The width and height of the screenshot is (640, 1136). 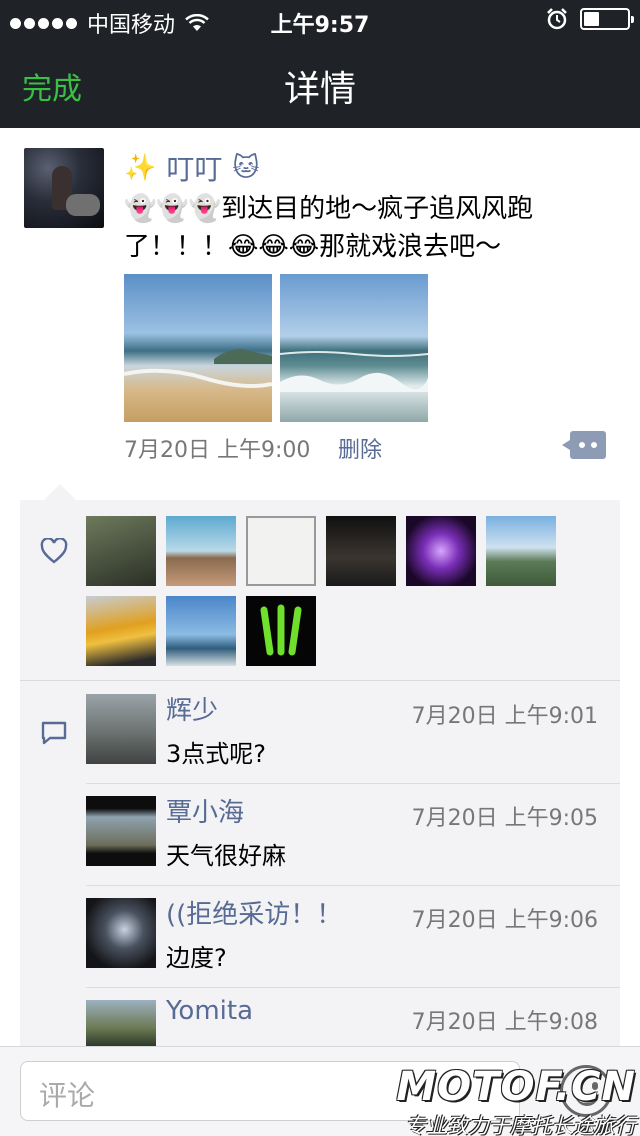 What do you see at coordinates (254, 912) in the screenshot?
I see `comment-author: ((拒绝采访！！` at bounding box center [254, 912].